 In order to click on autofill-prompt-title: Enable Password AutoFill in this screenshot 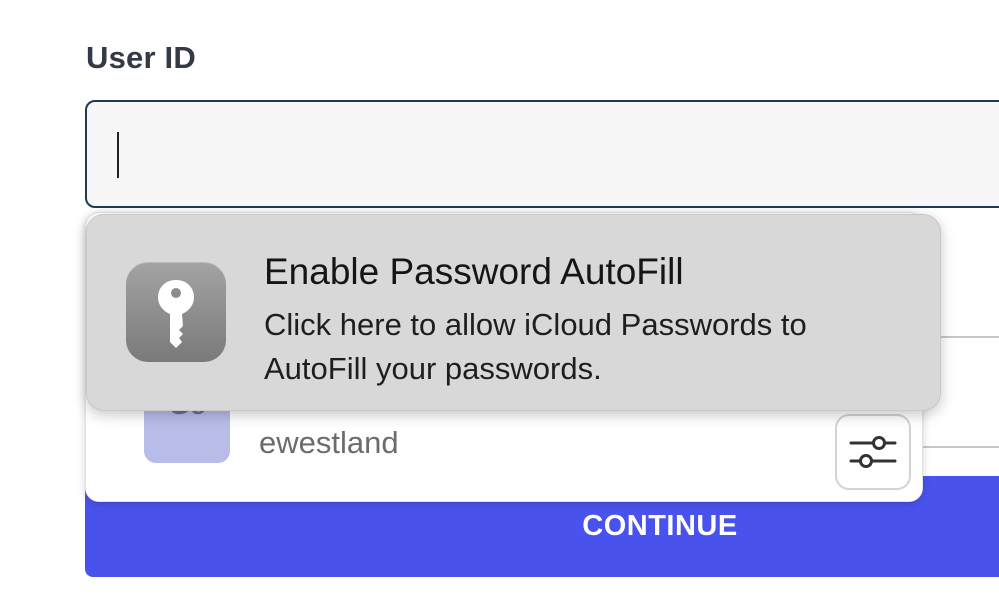, I will do `click(474, 271)`.